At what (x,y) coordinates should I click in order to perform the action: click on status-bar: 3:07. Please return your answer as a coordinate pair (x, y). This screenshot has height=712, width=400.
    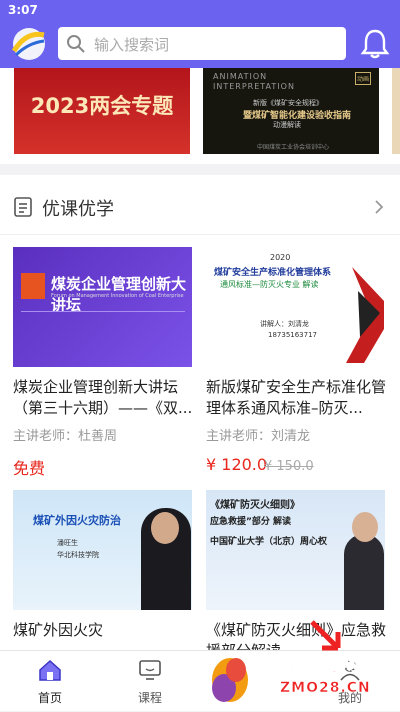
    Looking at the image, I should click on (200, 10).